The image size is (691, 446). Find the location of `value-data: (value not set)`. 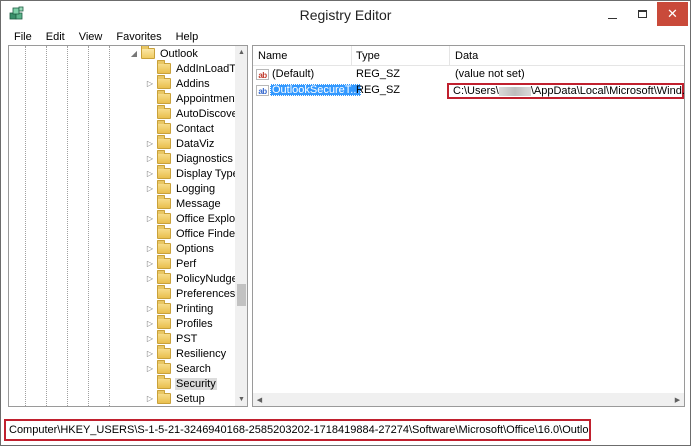

value-data: (value not set) is located at coordinates (490, 74).